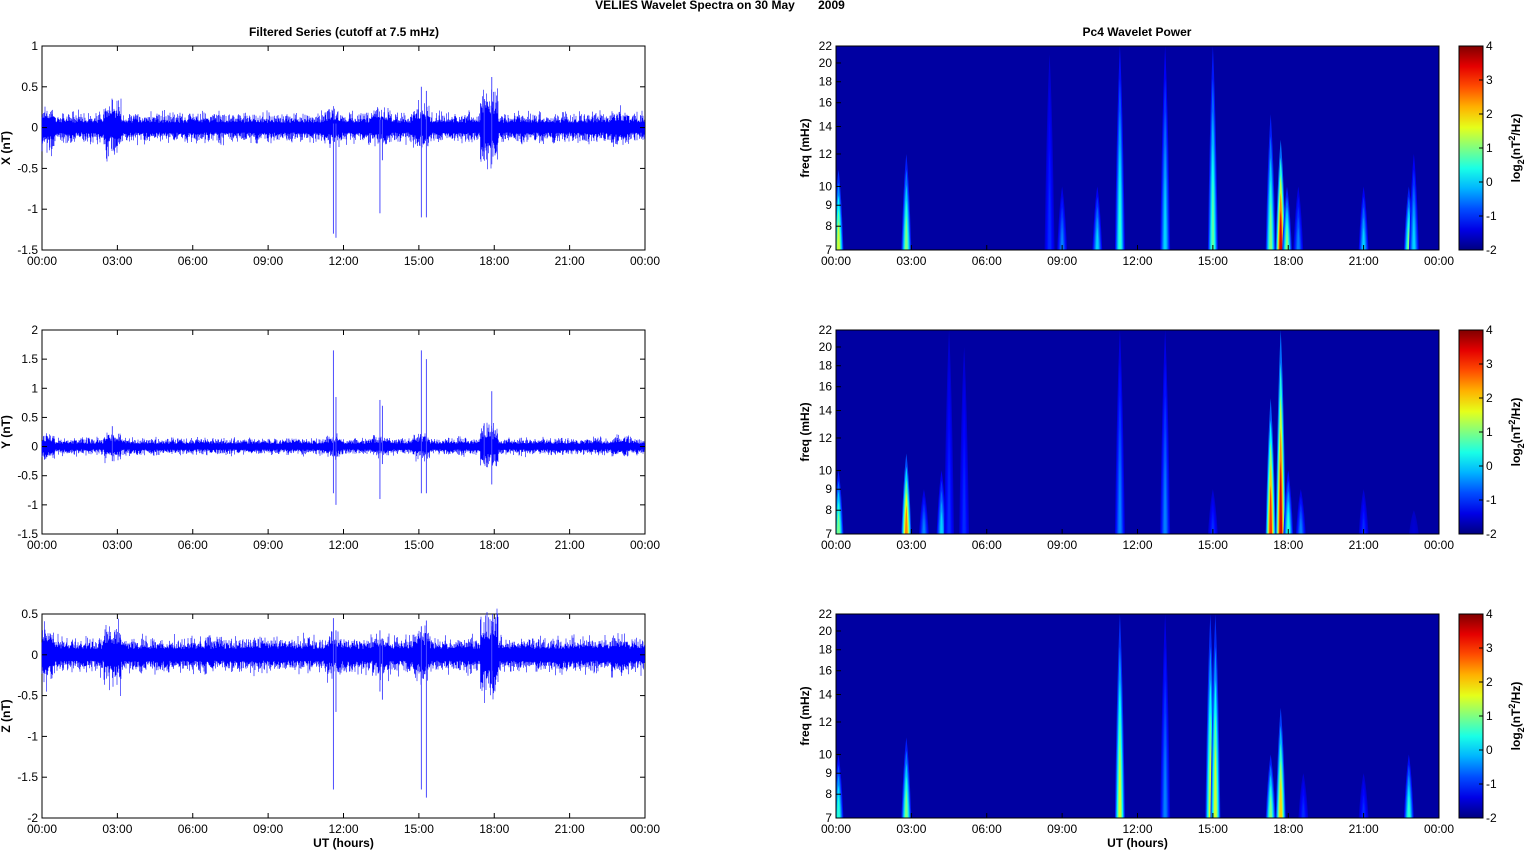 Image resolution: width=1526 pixels, height=856 pixels. I want to click on colorbar-tick-label: -1, so click(1491, 216).